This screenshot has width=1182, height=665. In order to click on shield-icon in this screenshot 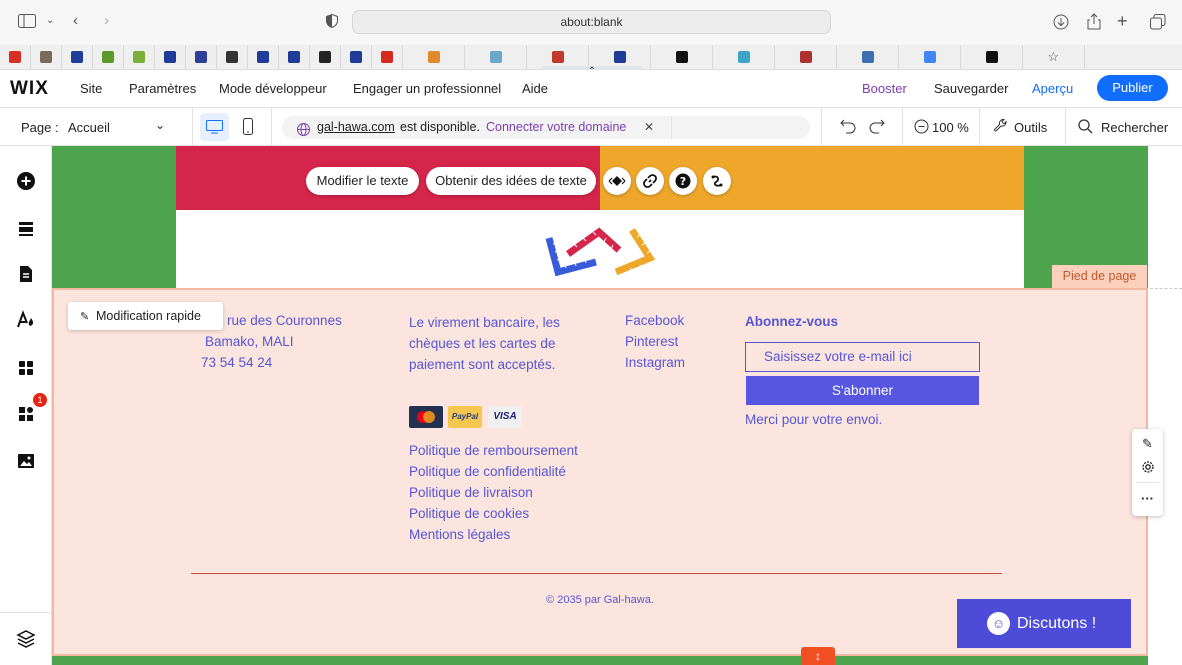, I will do `click(332, 22)`.